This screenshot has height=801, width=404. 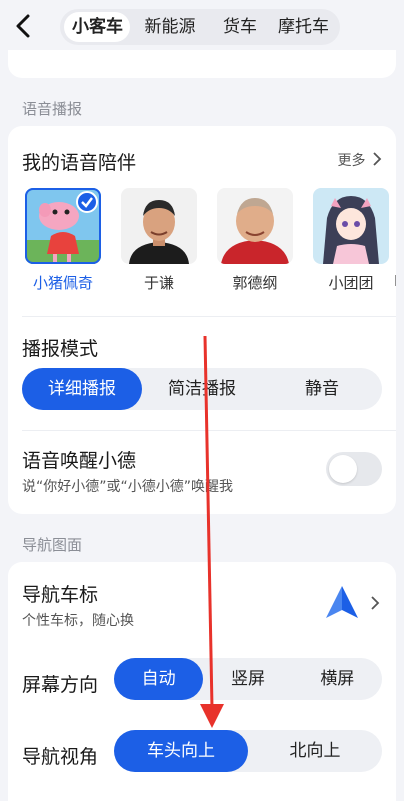 I want to click on view-heading-up-button: 车头向上, so click(x=181, y=751).